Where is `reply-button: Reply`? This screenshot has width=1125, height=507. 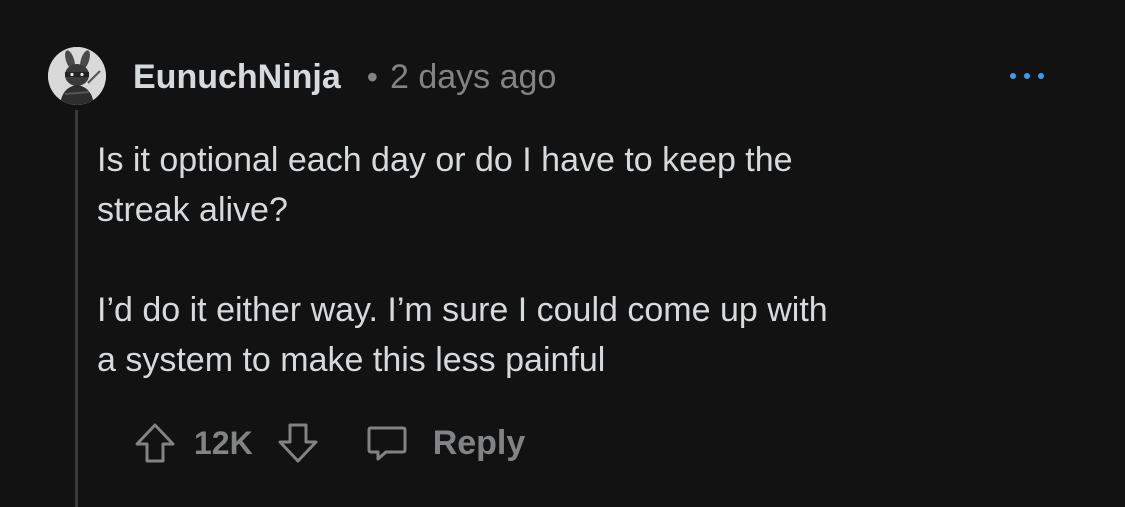
reply-button: Reply is located at coordinates (445, 443).